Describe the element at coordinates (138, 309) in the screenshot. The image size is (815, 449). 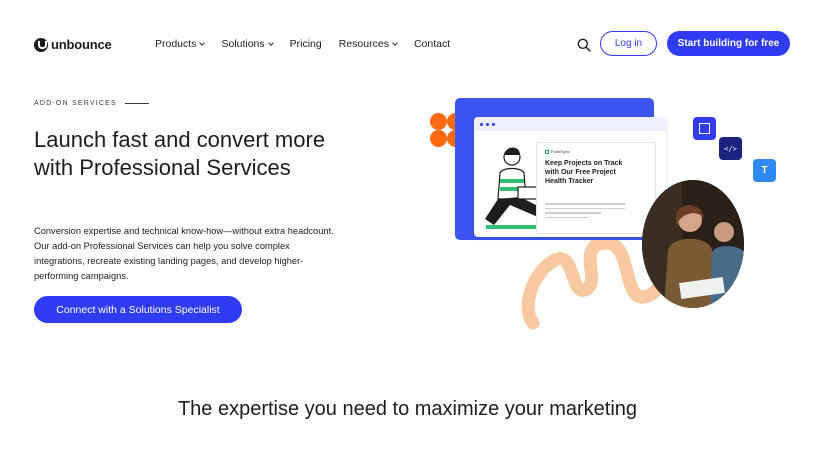
I see `connect-specialist-button: Connect with a Solutions Specialist` at that location.